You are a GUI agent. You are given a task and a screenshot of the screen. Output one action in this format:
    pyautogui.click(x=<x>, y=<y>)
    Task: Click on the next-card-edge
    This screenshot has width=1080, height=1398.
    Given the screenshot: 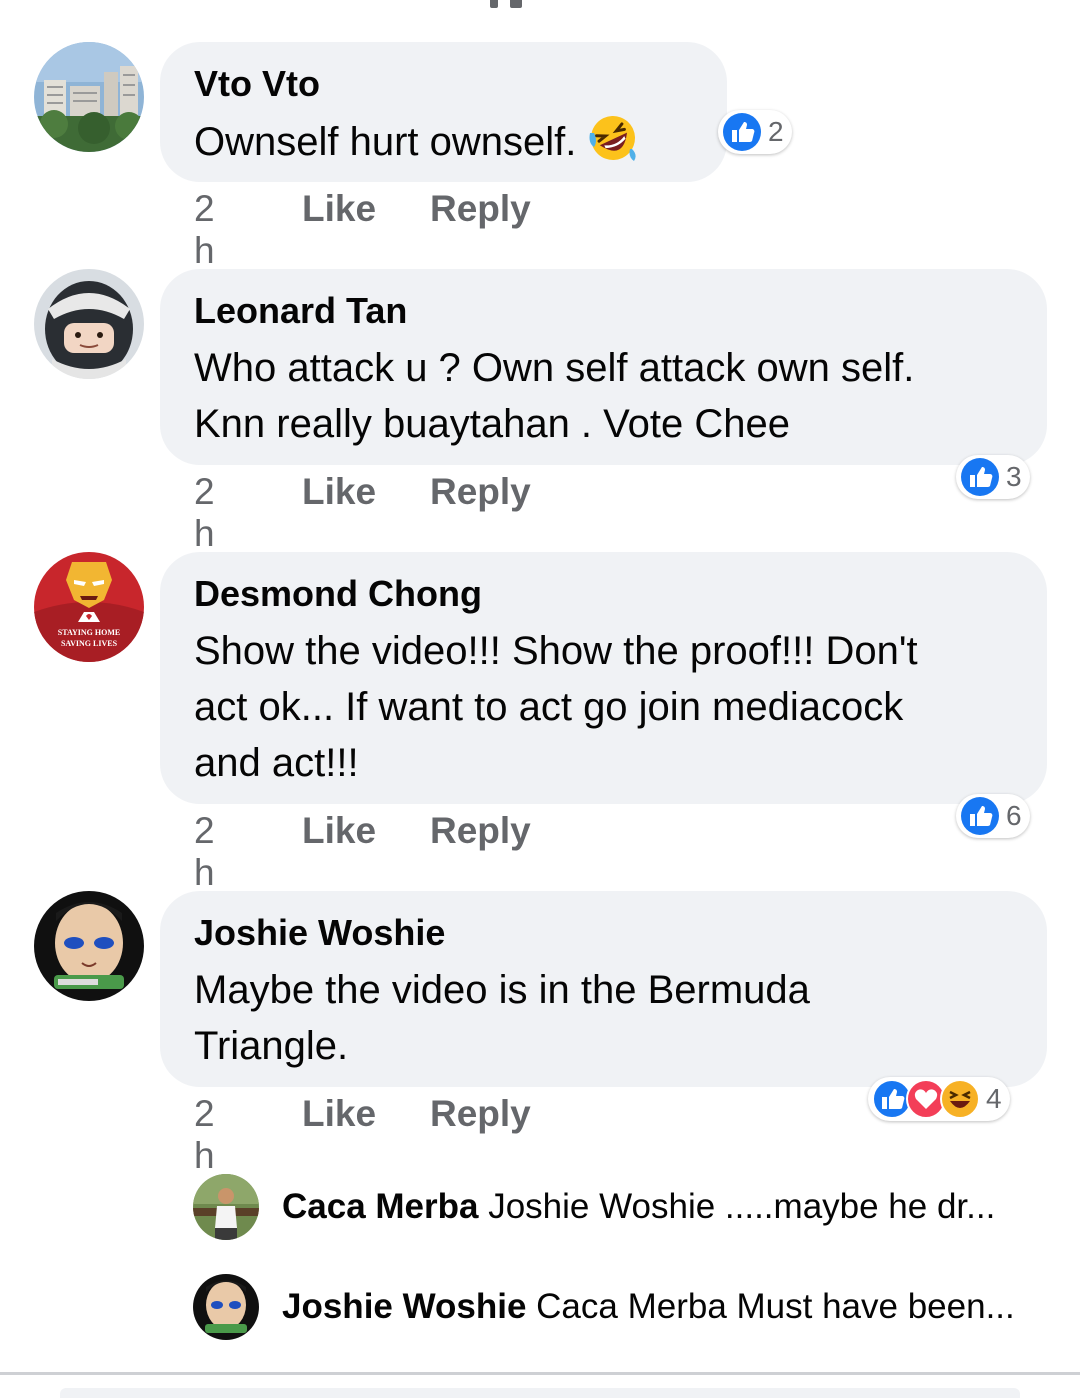 What is the action you would take?
    pyautogui.click(x=540, y=1393)
    